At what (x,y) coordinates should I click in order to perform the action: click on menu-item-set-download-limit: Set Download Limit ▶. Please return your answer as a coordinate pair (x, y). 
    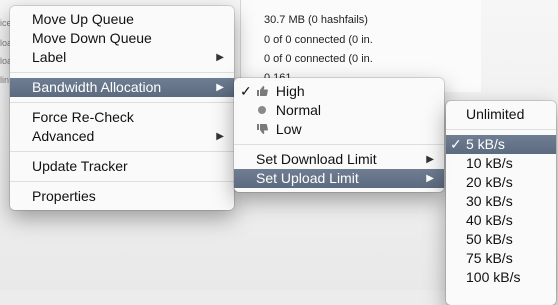
    Looking at the image, I should click on (339, 159).